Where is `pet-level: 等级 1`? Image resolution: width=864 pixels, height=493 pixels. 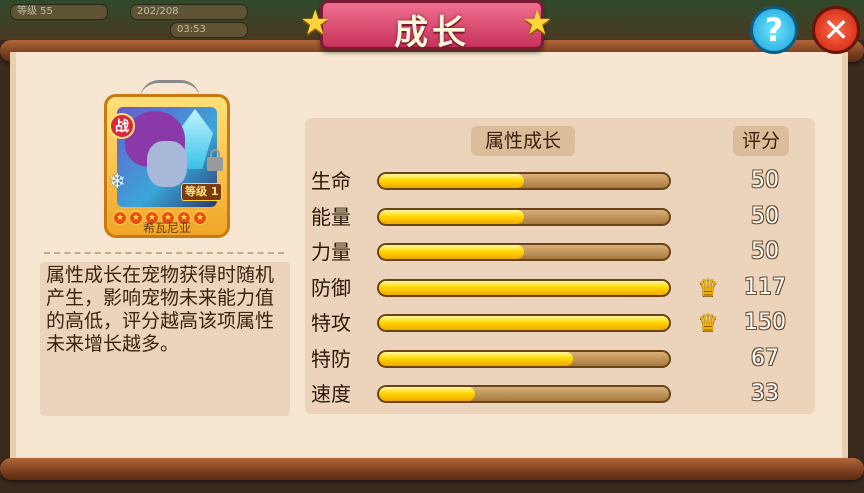 pet-level: 等级 1 is located at coordinates (202, 192).